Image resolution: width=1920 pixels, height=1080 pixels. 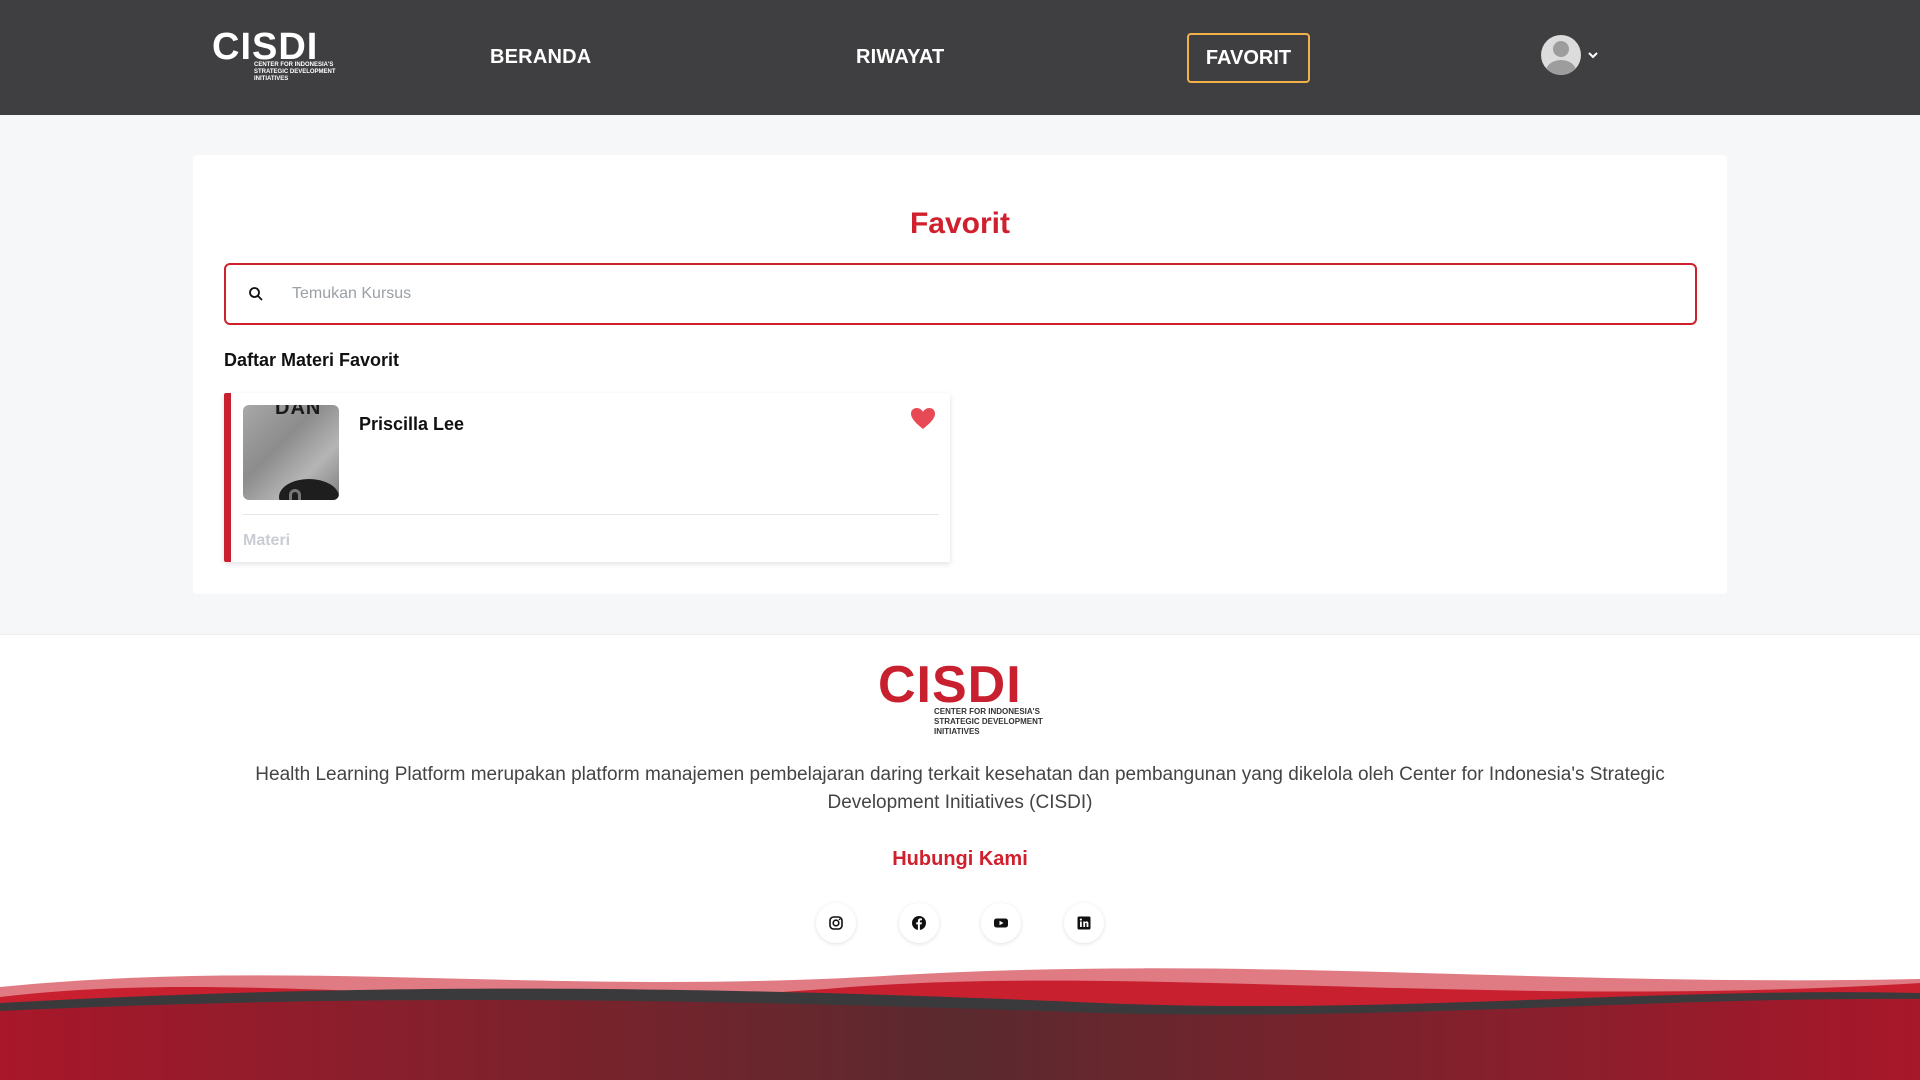 What do you see at coordinates (919, 923) in the screenshot?
I see `facebook-icon` at bounding box center [919, 923].